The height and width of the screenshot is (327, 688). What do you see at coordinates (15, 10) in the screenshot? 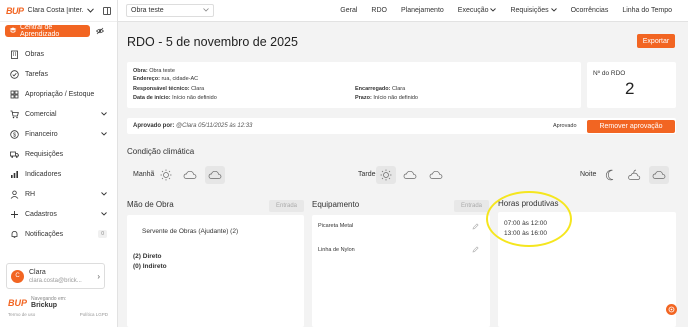
I see `brickup-logo: BUP` at bounding box center [15, 10].